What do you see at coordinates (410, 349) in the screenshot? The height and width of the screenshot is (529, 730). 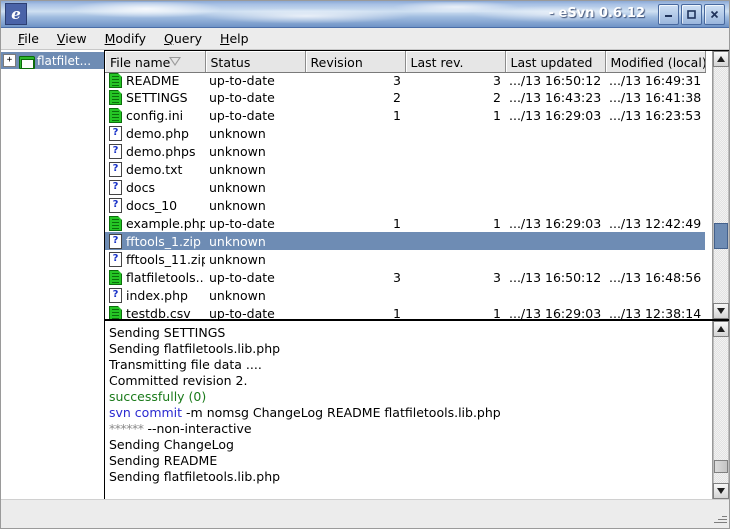 I see `log-line: Sending flatfiletools.lib.php` at bounding box center [410, 349].